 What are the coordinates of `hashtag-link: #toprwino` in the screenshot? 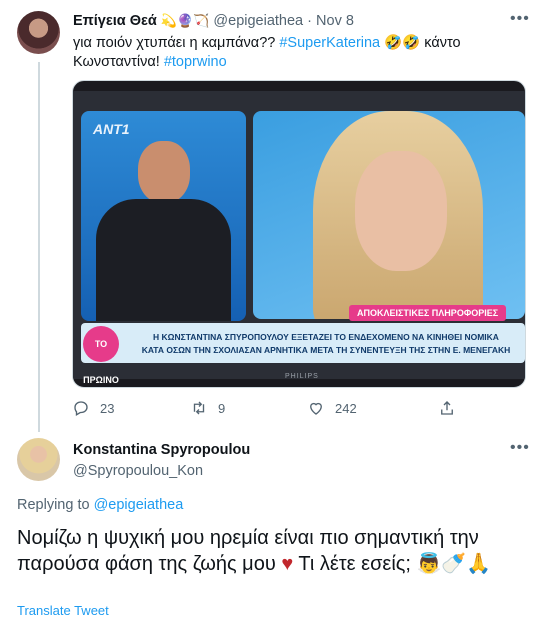 It's located at (195, 62).